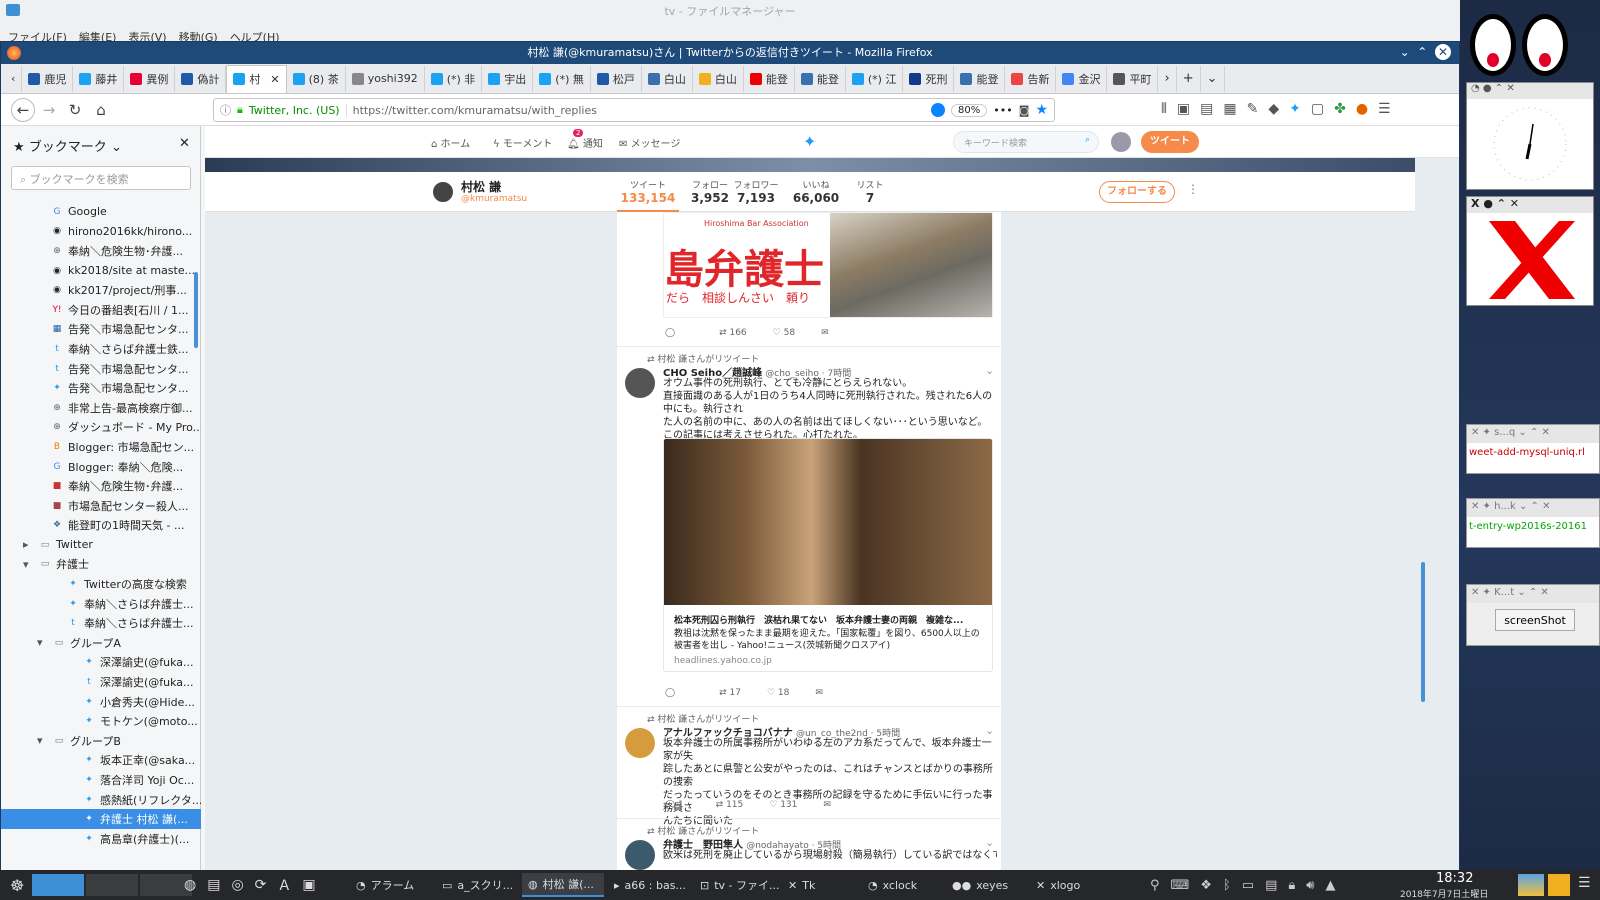 The height and width of the screenshot is (900, 1600). Describe the element at coordinates (1367, 109) in the screenshot. I see `firefox-account-icon: ●` at that location.